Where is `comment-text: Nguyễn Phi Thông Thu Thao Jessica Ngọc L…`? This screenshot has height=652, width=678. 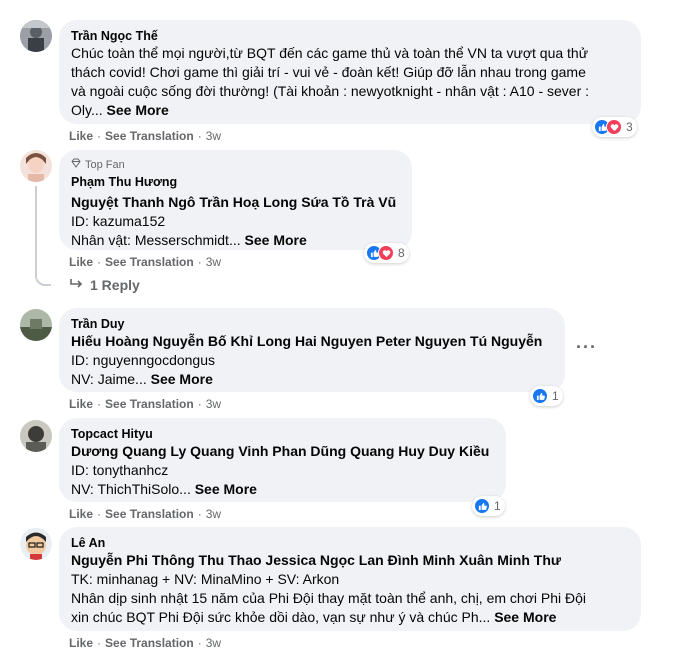 comment-text: Nguyễn Phi Thông Thu Thao Jessica Ngọc L… is located at coordinates (329, 588).